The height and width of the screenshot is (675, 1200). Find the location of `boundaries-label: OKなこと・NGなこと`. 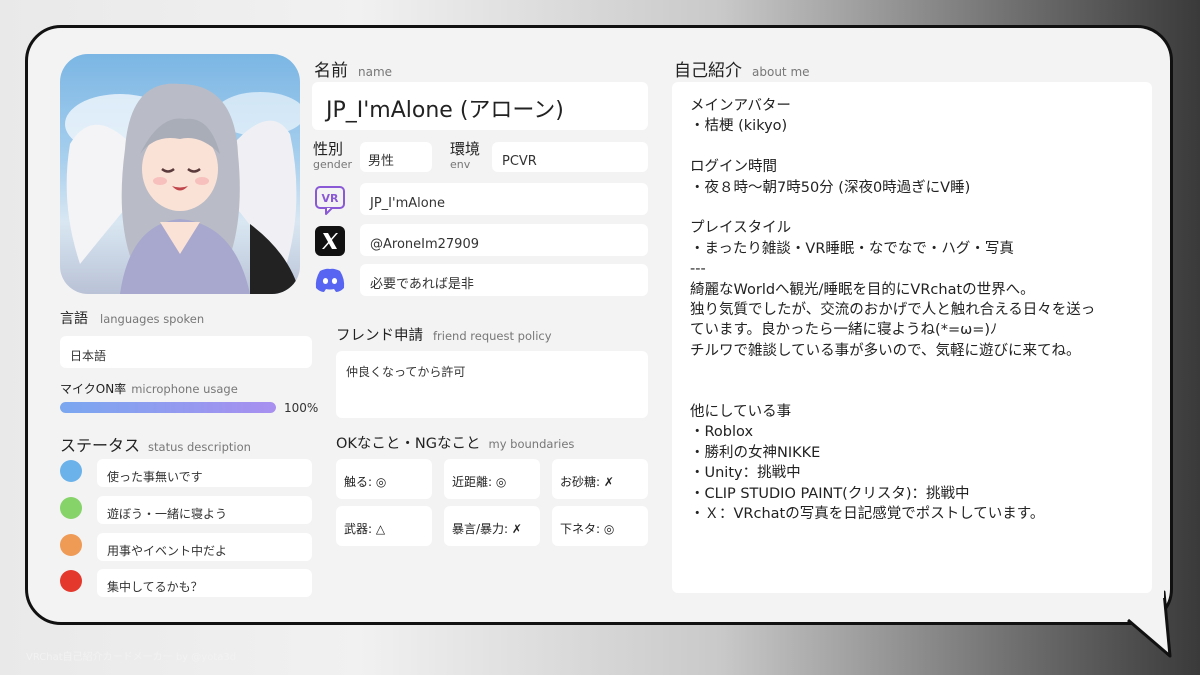

boundaries-label: OKなこと・NGなこと is located at coordinates (408, 444).